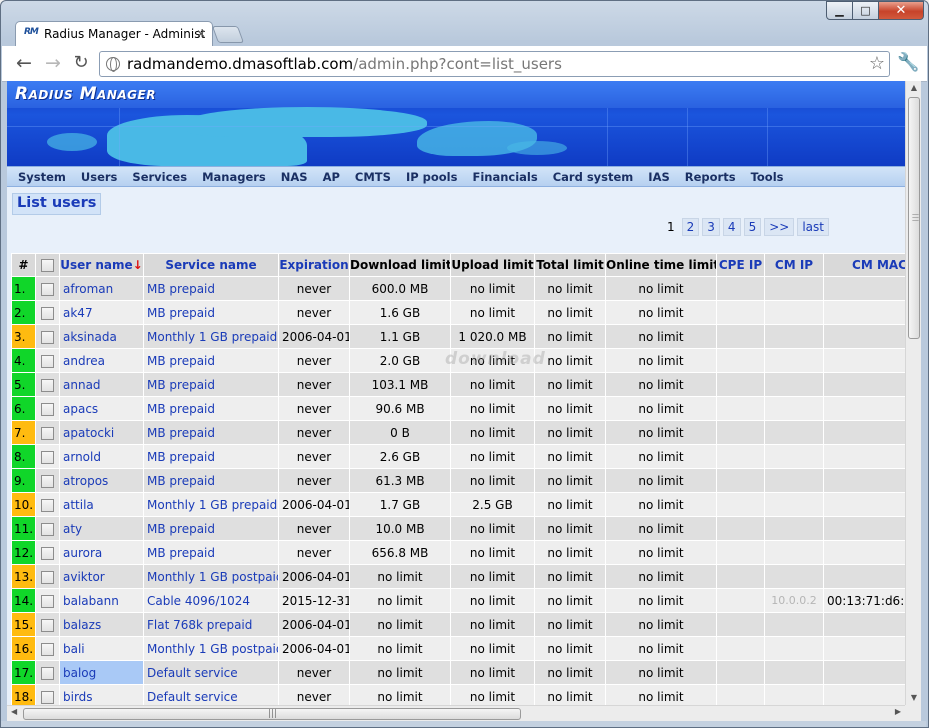  I want to click on menu-ias: IAS, so click(658, 177).